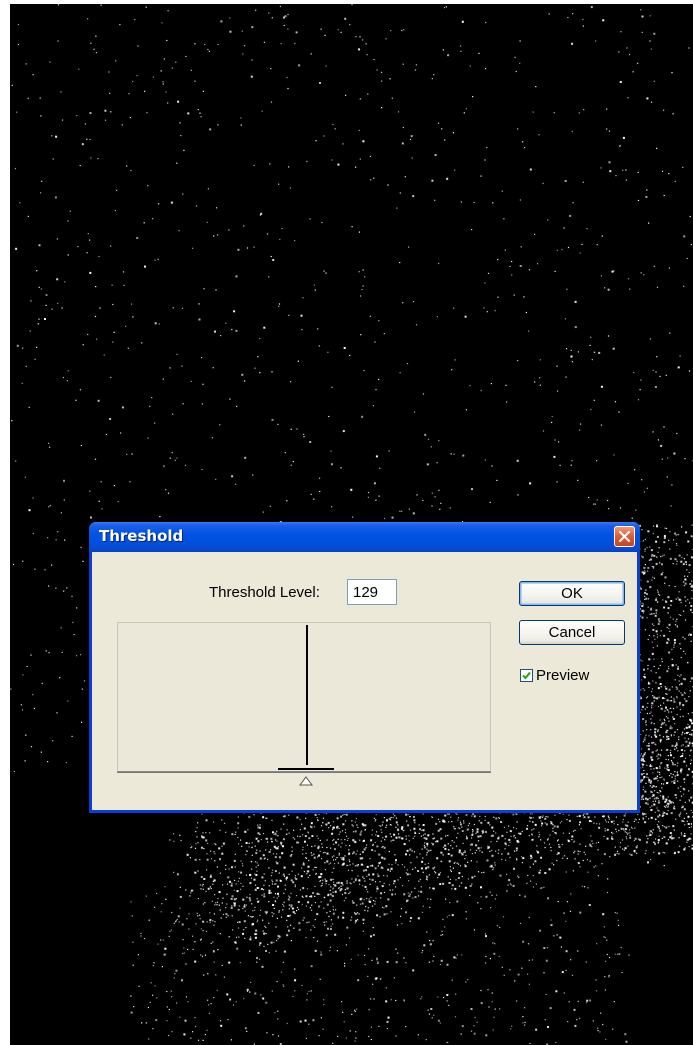 The image size is (693, 1045). I want to click on preview-checkbox, so click(526, 675).